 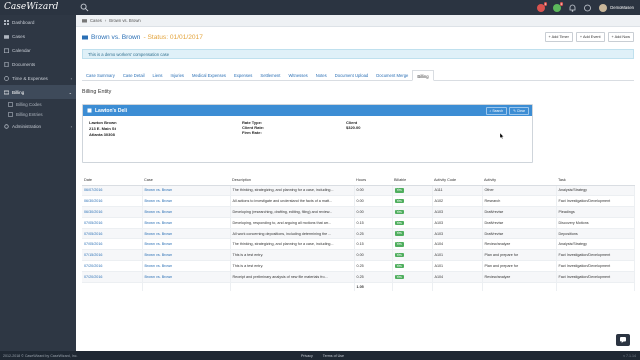 What do you see at coordinates (457, 180) in the screenshot?
I see `column-header: Activity Code` at bounding box center [457, 180].